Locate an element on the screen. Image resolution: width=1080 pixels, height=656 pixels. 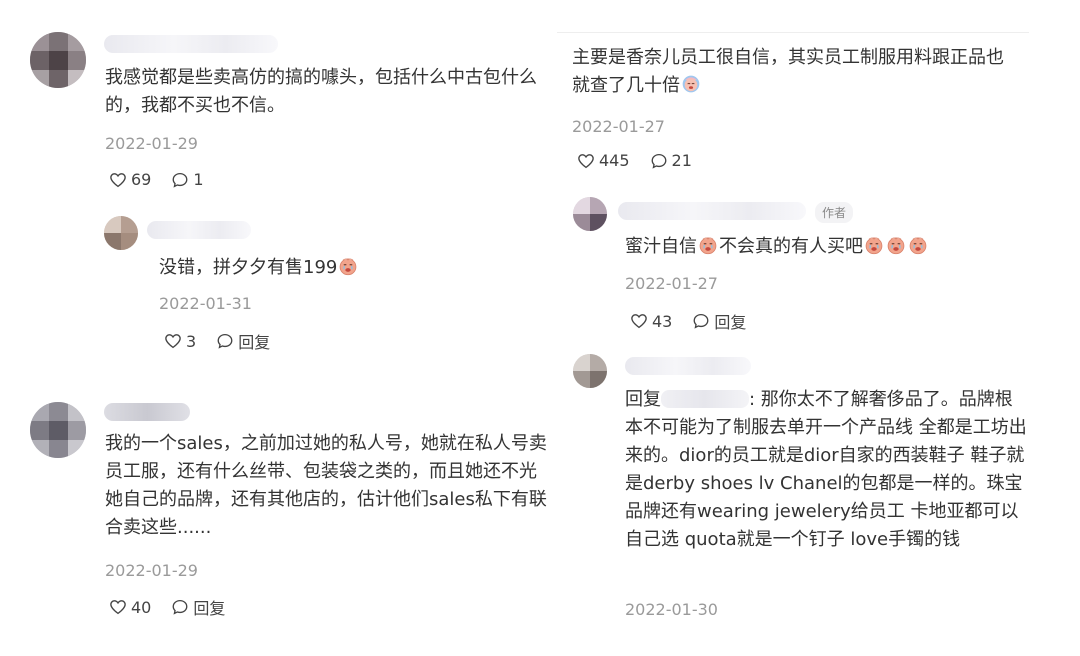
like-button: 445 is located at coordinates (603, 160).